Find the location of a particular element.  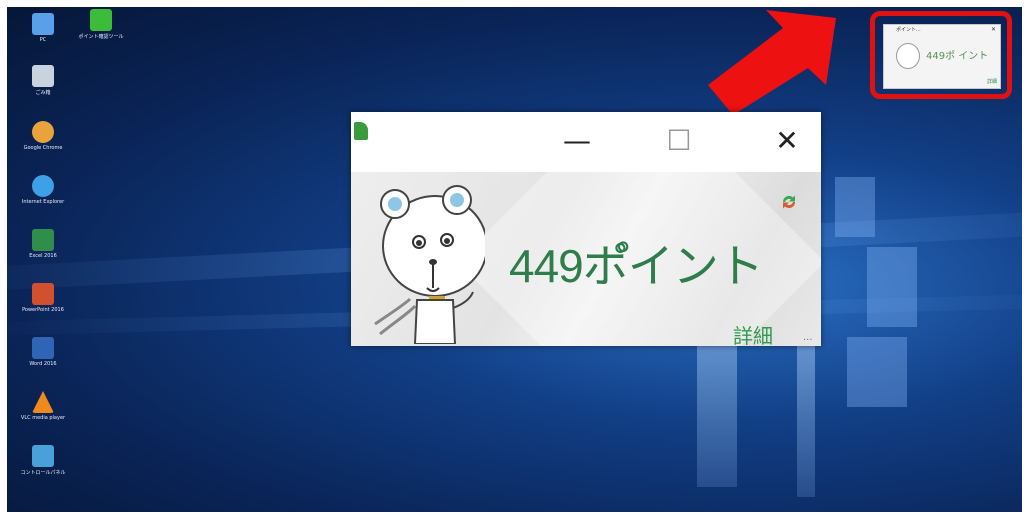

minimize-button: — is located at coordinates (577, 141).